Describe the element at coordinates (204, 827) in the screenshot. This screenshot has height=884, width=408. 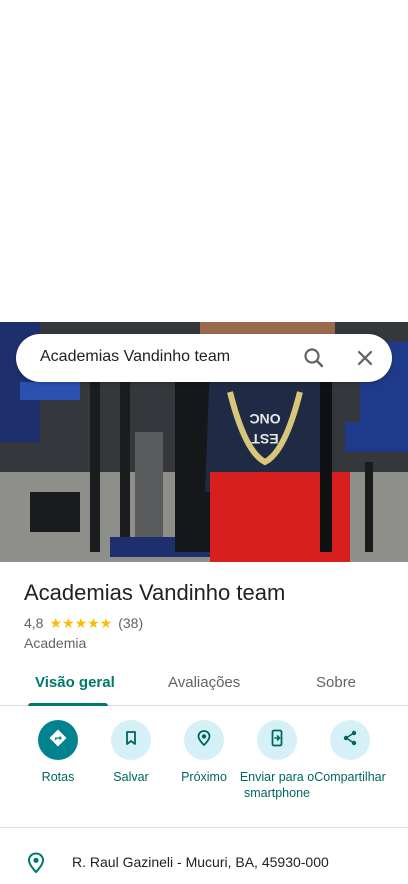
I see `divider` at that location.